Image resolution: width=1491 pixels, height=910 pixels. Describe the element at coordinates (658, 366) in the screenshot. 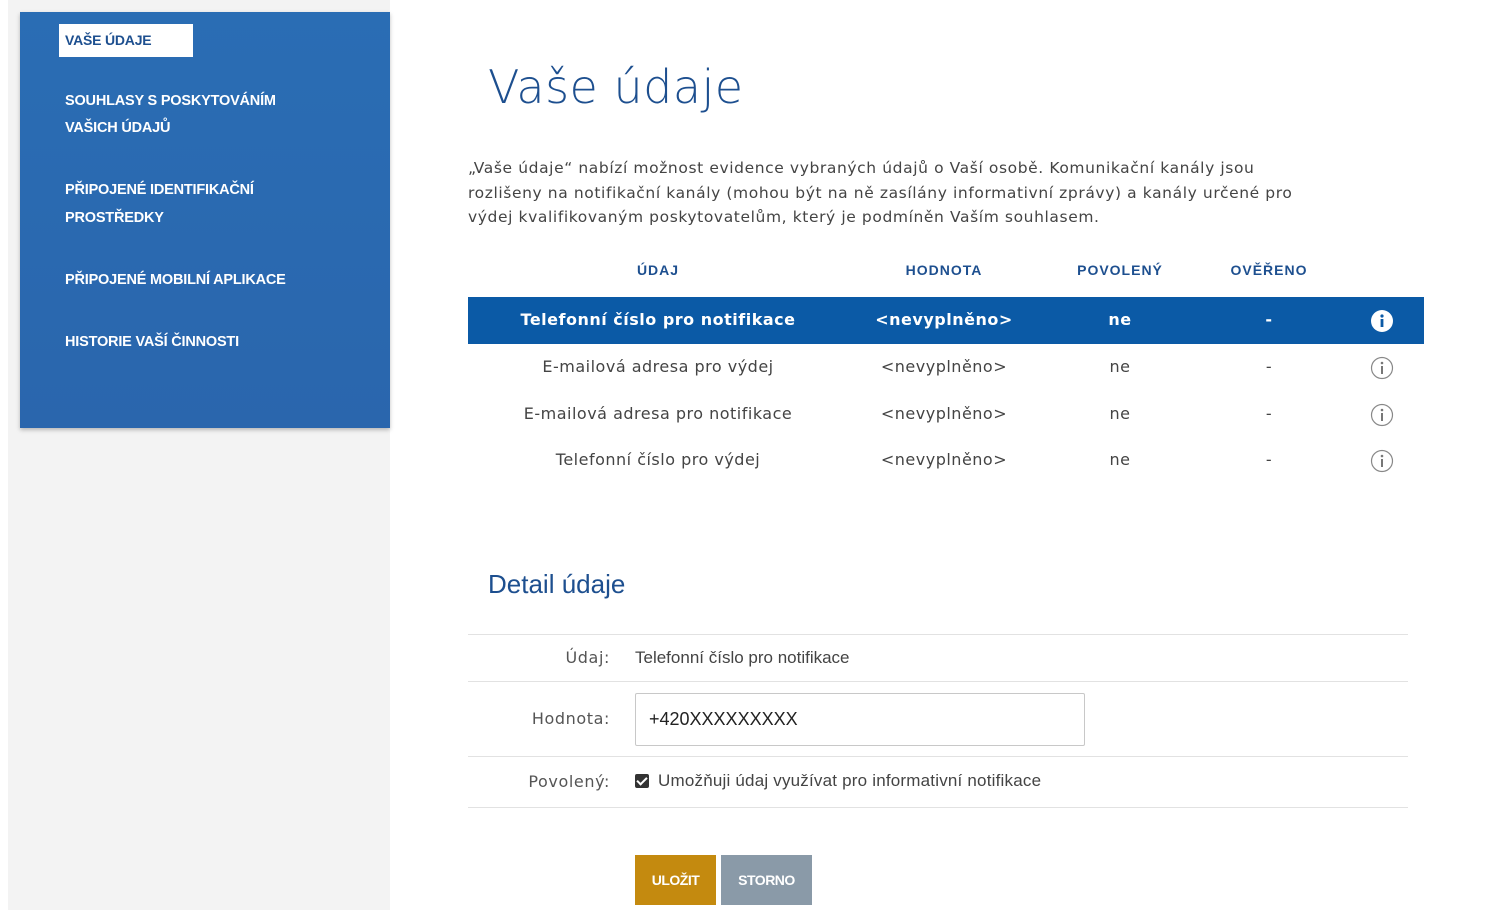

I see `cell-udaj: E-mailová adresa pro výdej` at that location.